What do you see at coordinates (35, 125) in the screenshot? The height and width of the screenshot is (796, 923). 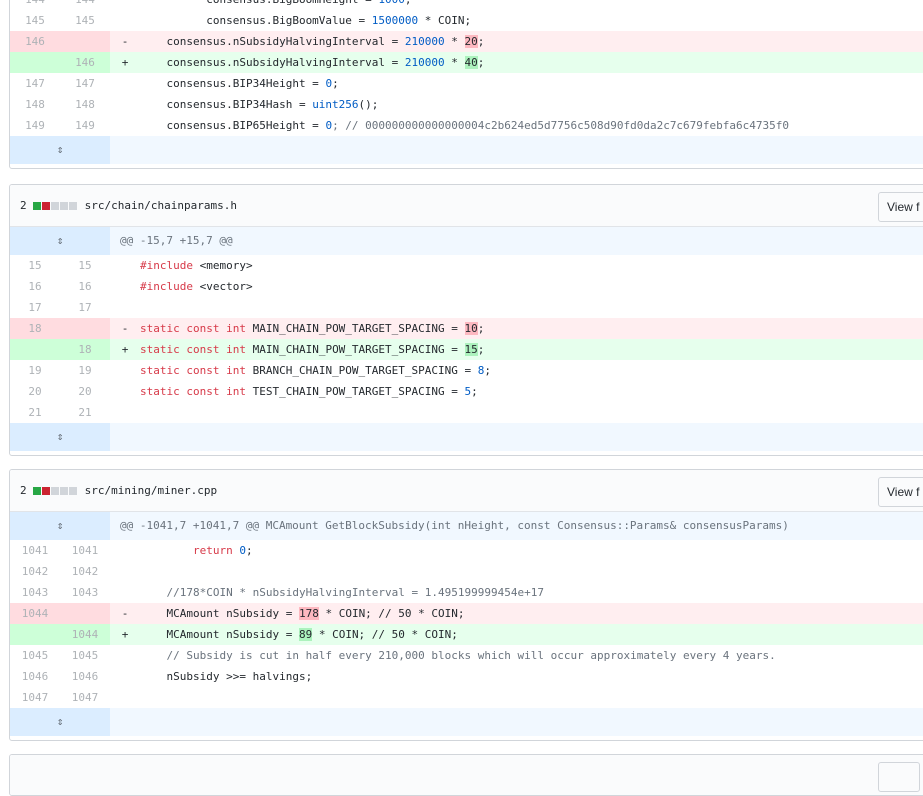 I see `old-line-number: 149` at bounding box center [35, 125].